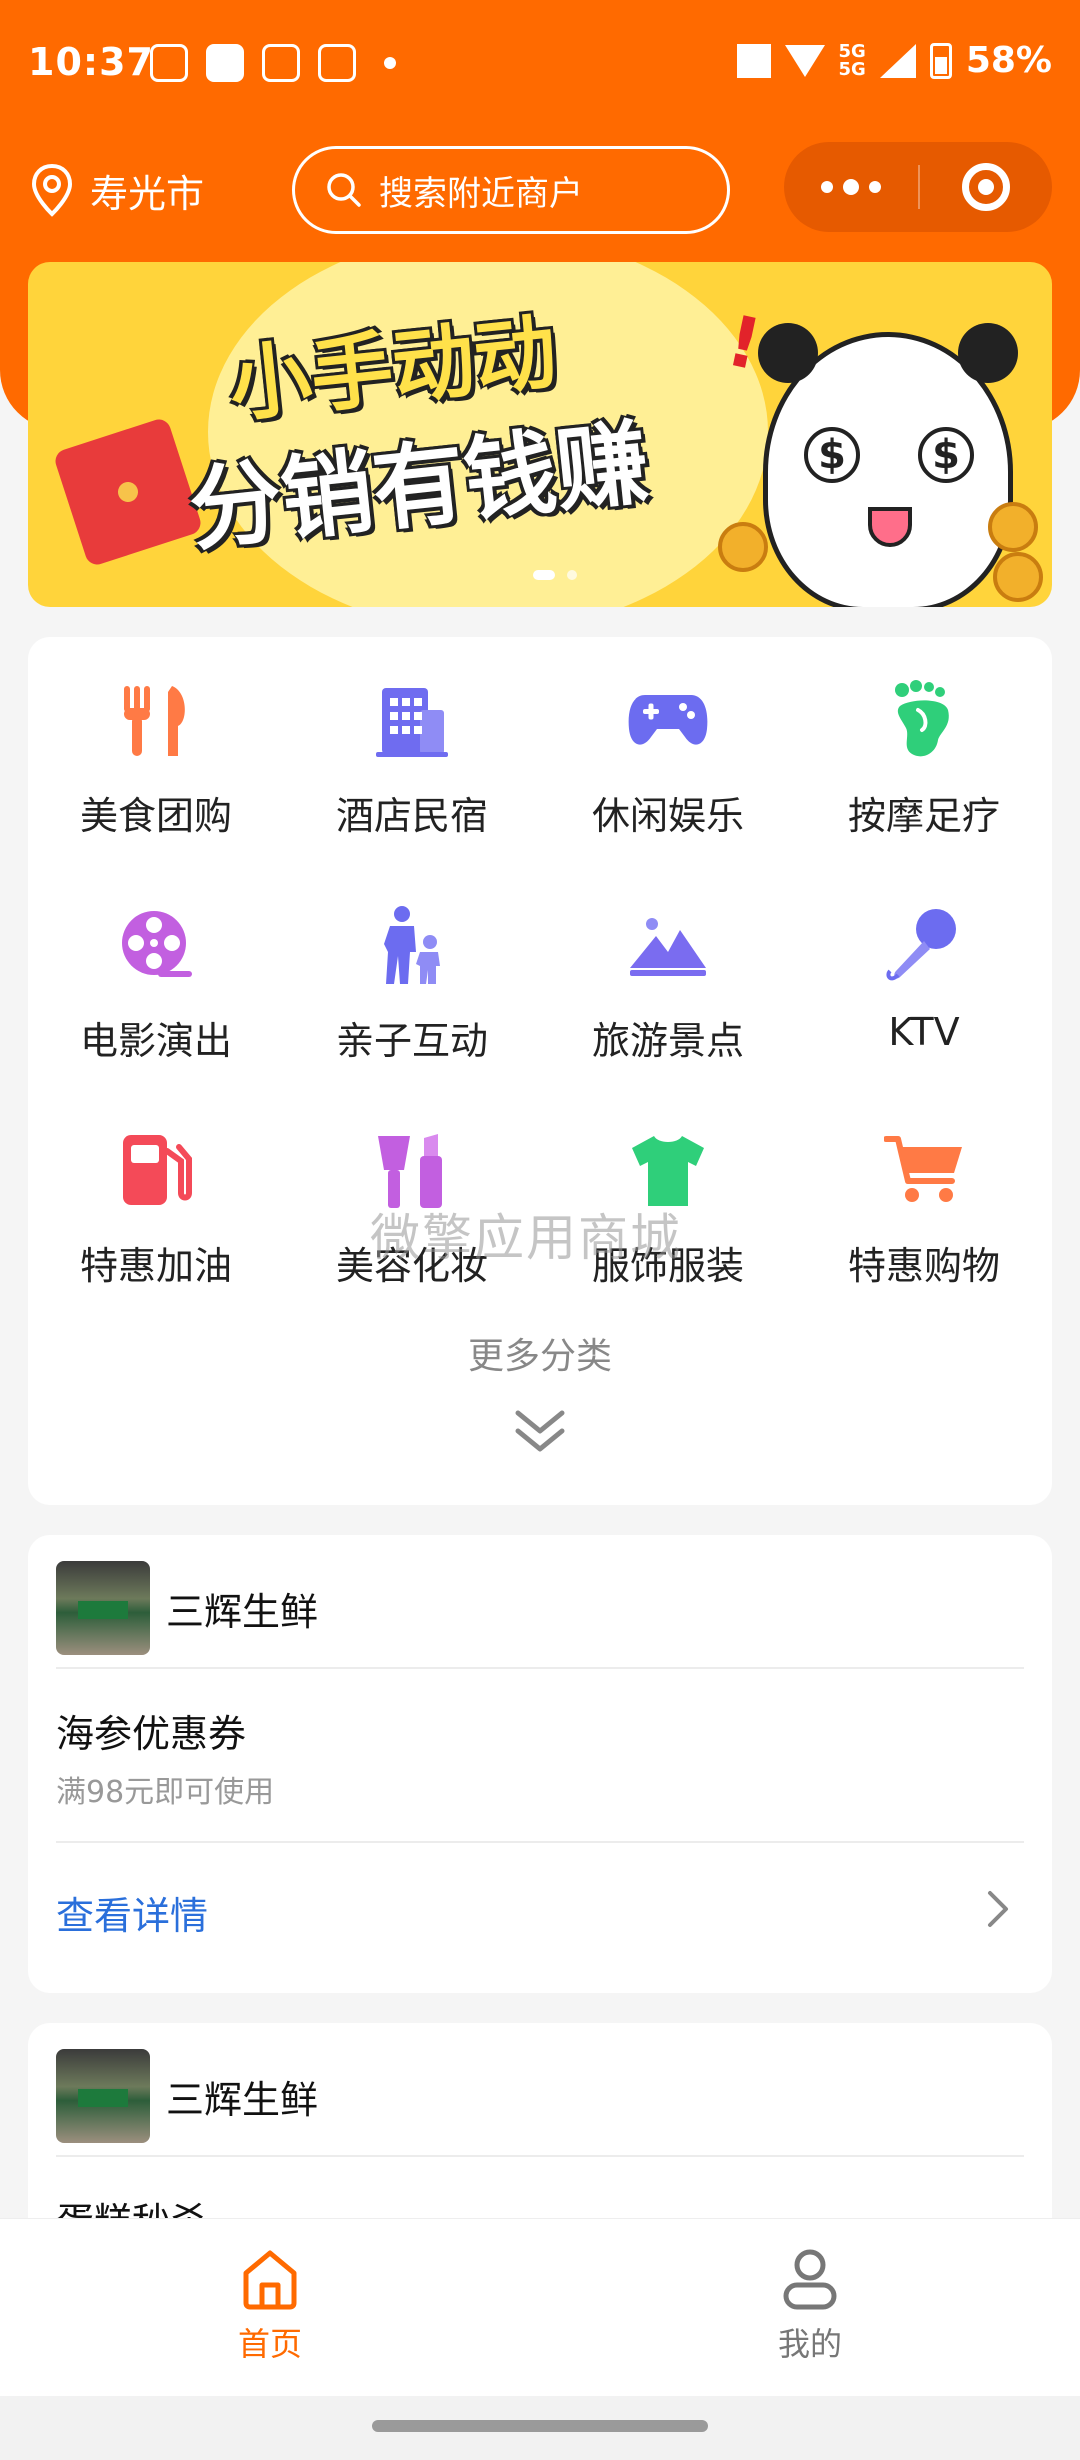  What do you see at coordinates (544, 575) in the screenshot?
I see `pagination-dot-active` at bounding box center [544, 575].